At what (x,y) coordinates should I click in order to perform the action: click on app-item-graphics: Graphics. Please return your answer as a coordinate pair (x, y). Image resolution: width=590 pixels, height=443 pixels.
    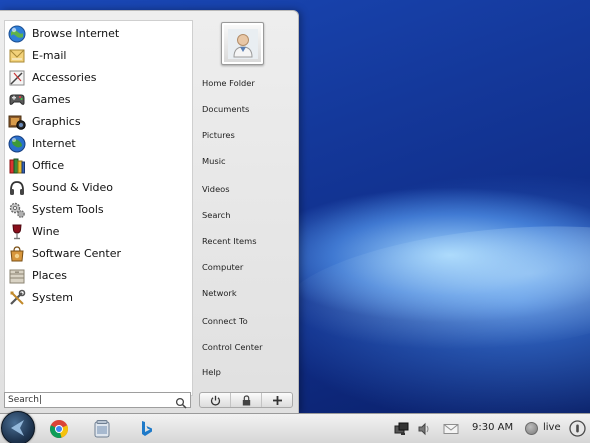
    Looking at the image, I should click on (97, 121).